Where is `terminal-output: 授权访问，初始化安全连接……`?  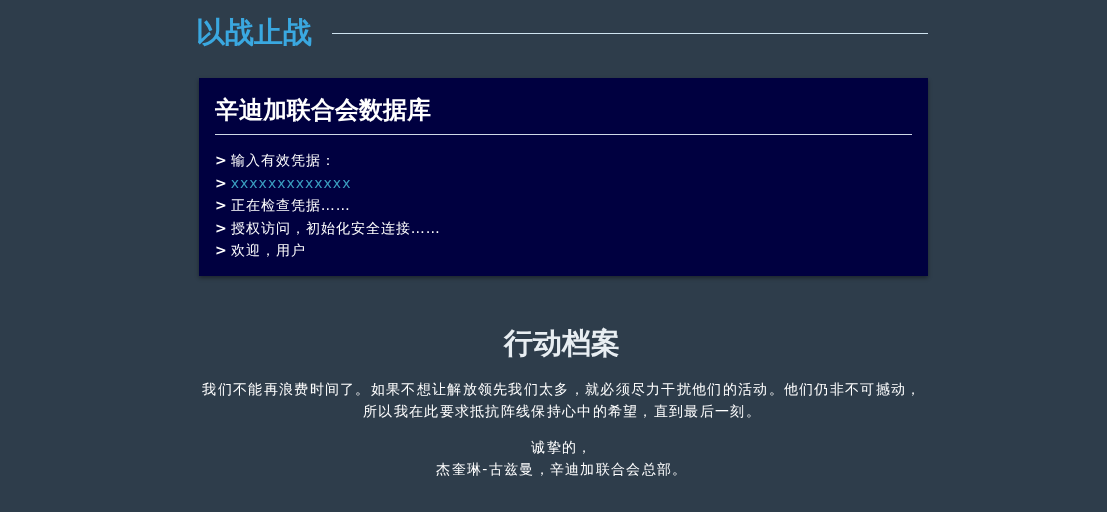 terminal-output: 授权访问，初始化安全连接…… is located at coordinates (335, 228).